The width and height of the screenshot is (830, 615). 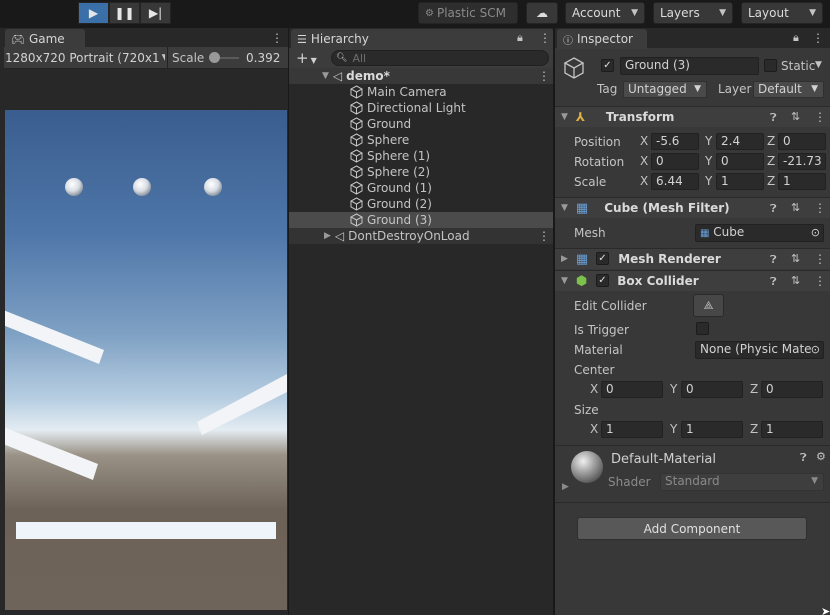 I want to click on step-button: ▶|, so click(x=155, y=13).